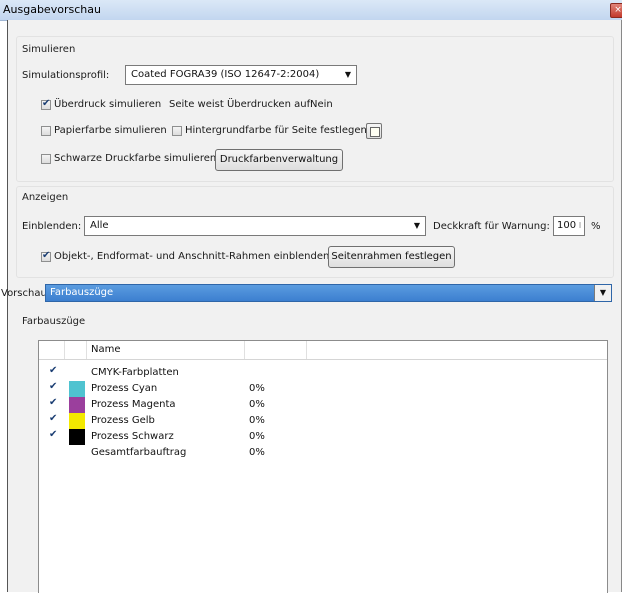  Describe the element at coordinates (135, 158) in the screenshot. I see `black-ink-label: Schwarze Druckfarbe simulieren` at that location.